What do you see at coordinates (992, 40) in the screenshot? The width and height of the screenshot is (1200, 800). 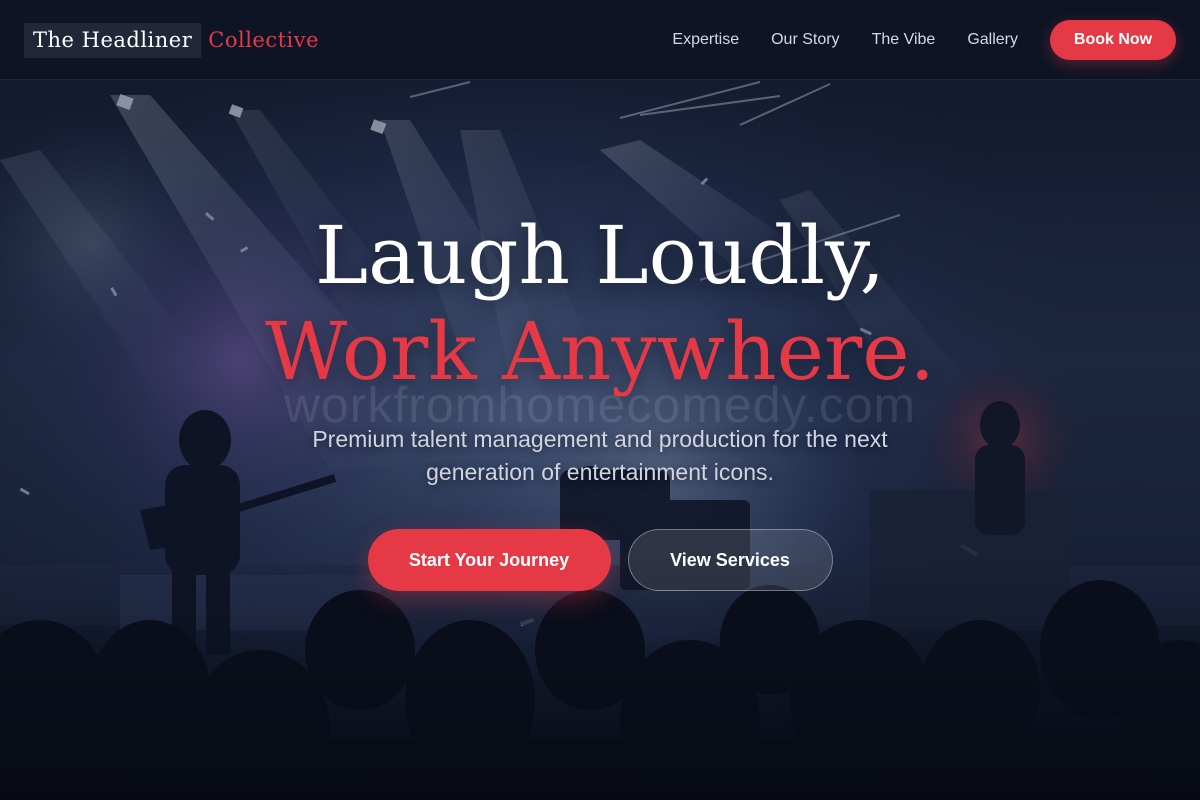 I see `nav-link-gallery: Gallery` at bounding box center [992, 40].